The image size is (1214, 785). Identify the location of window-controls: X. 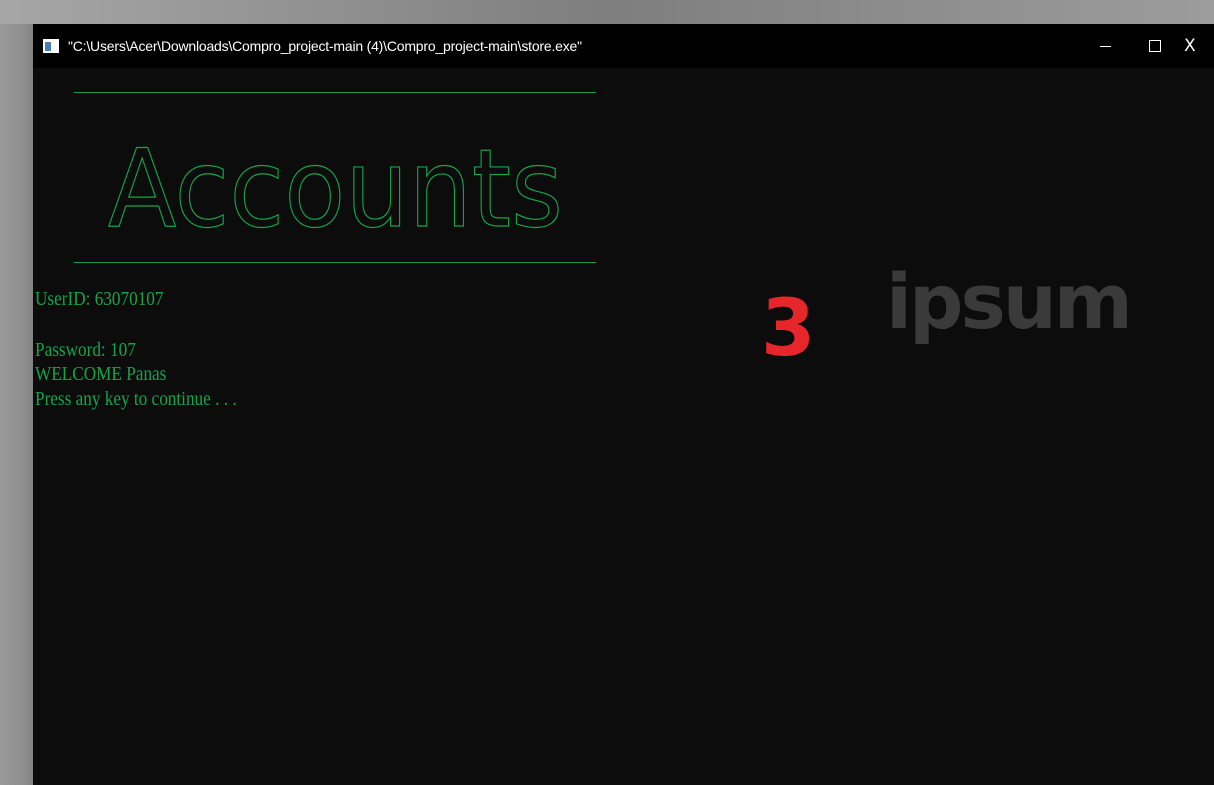
(1147, 46).